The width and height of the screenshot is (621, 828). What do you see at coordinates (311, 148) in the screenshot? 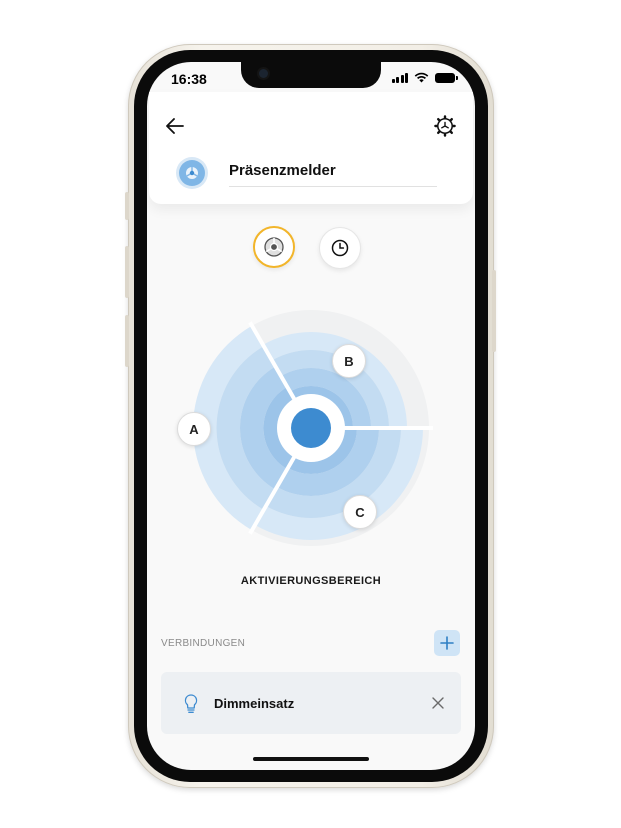
I see `header-card: Präsenzmelder` at bounding box center [311, 148].